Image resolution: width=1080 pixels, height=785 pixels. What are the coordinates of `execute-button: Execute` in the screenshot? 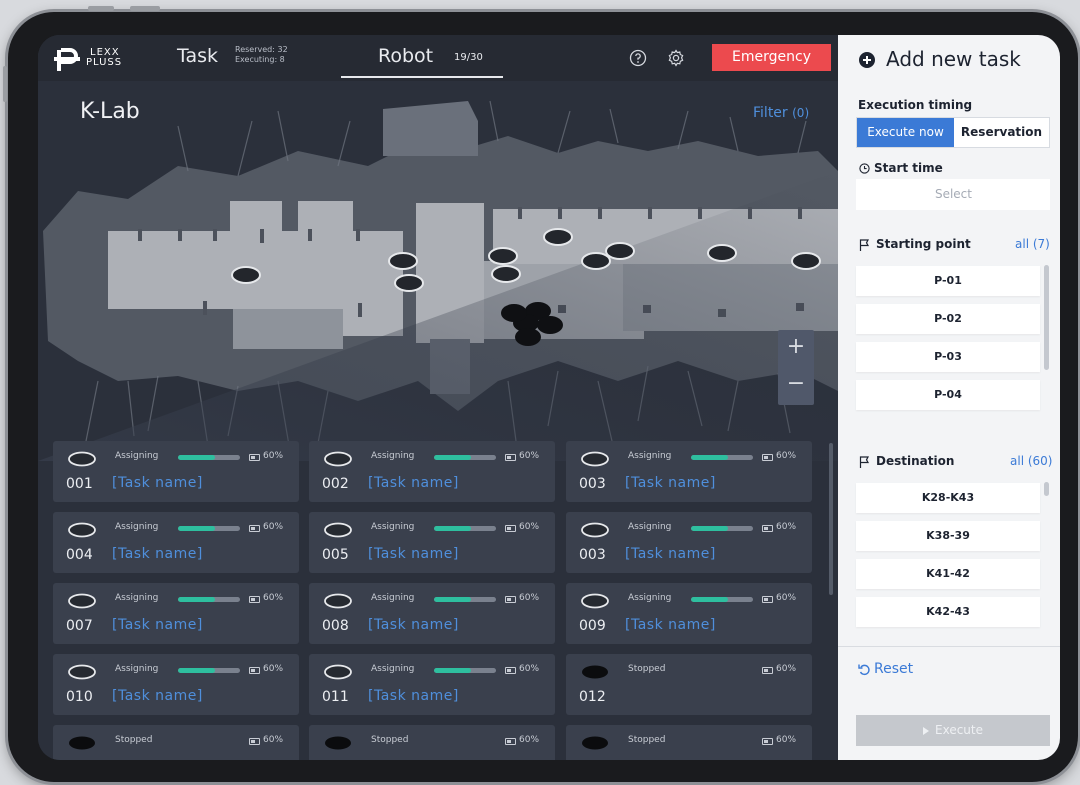 It's located at (953, 730).